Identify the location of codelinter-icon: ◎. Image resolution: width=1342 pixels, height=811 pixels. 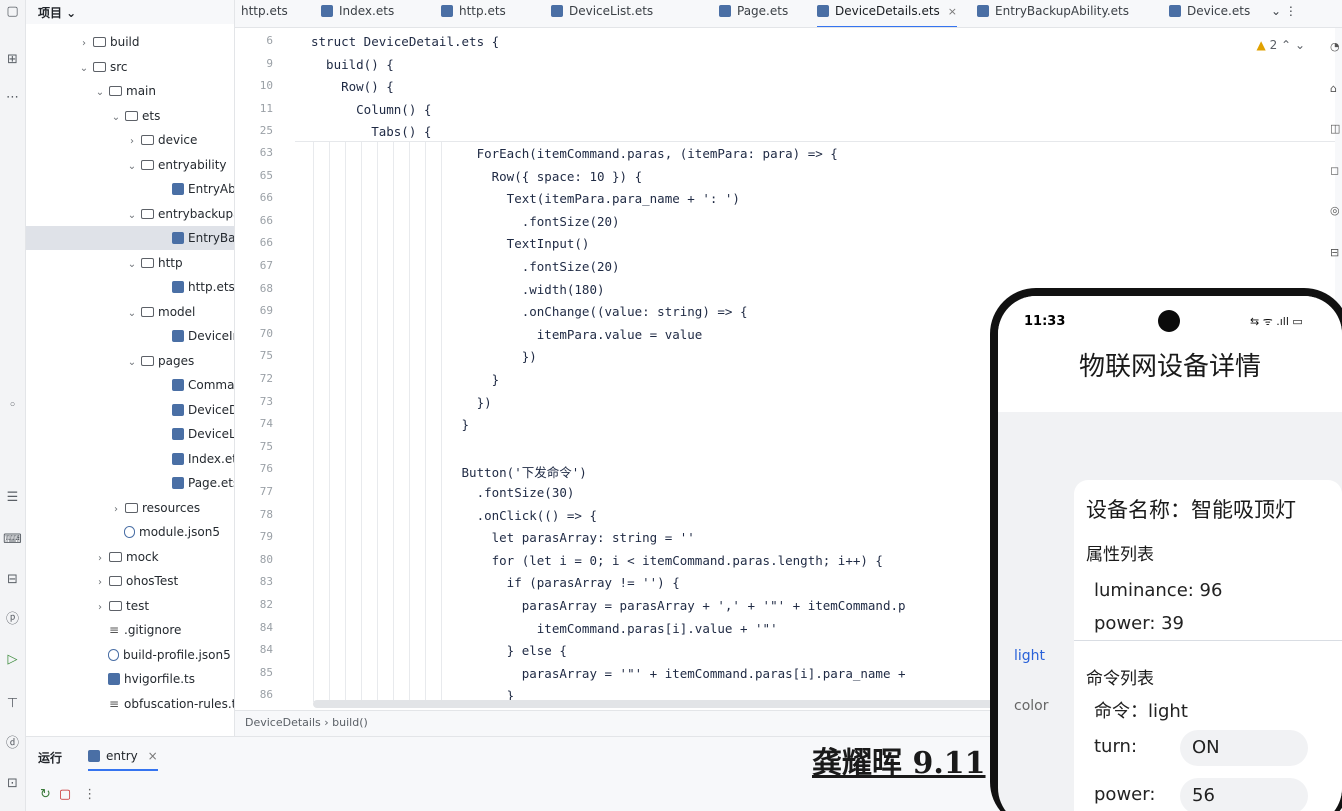
(1336, 210).